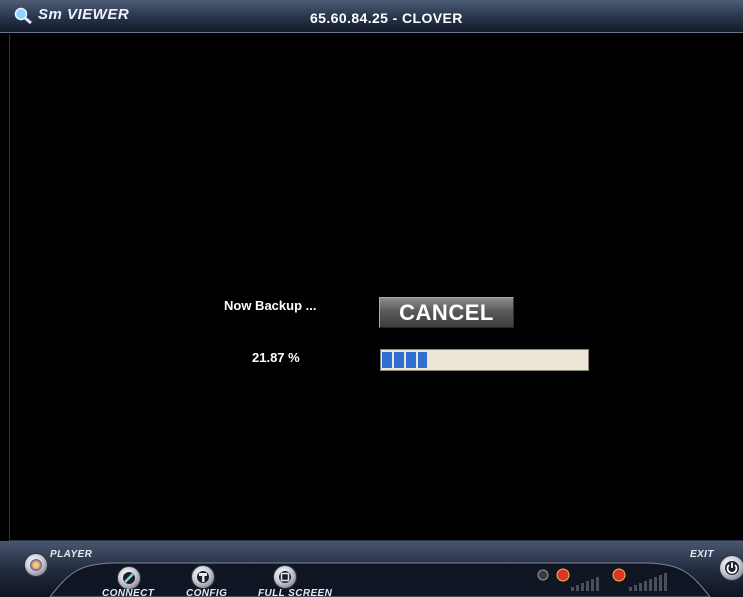  I want to click on connect-label: CONNECT, so click(128, 592).